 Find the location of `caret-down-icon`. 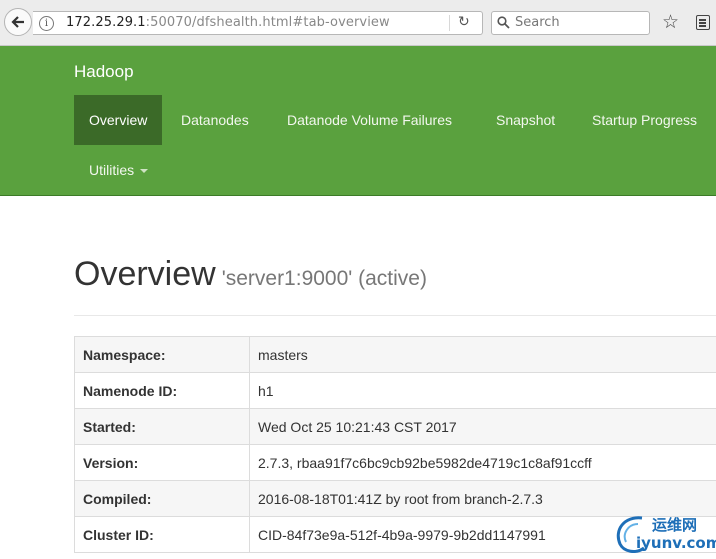

caret-down-icon is located at coordinates (144, 171).